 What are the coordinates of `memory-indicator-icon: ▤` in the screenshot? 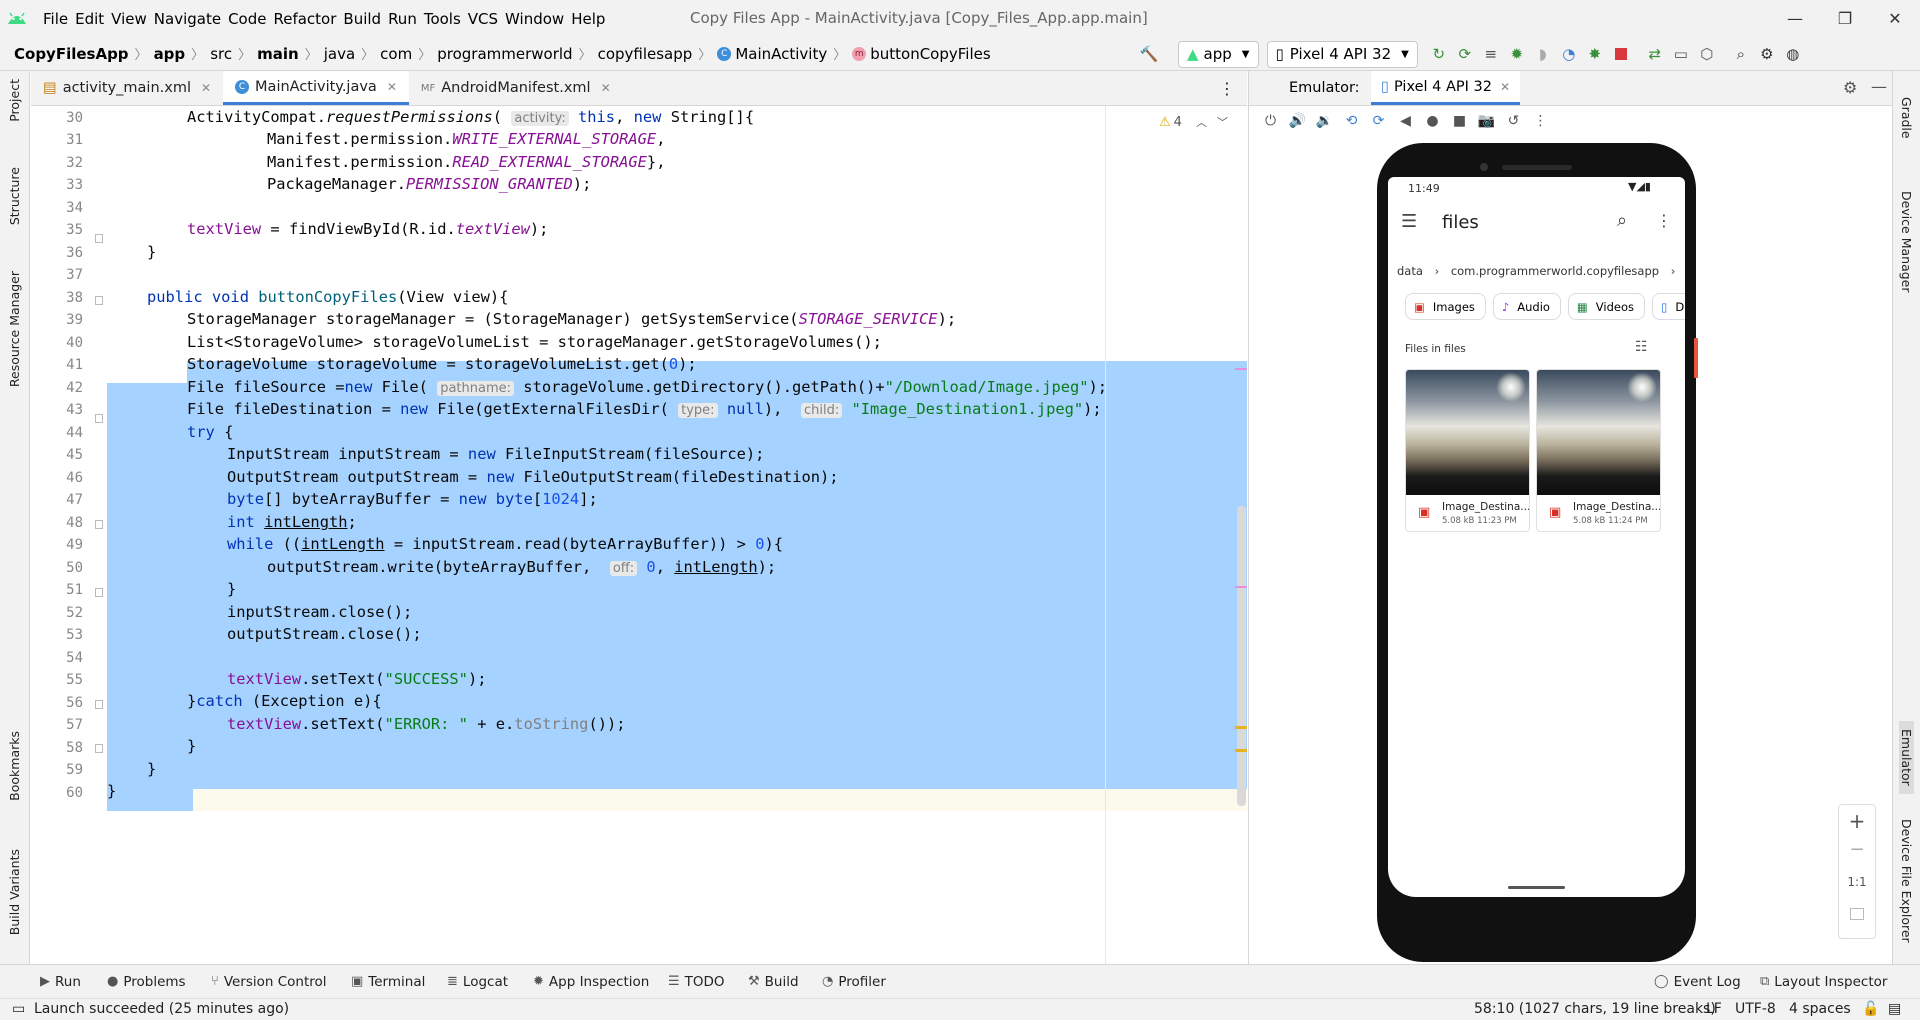 It's located at (1894, 1009).